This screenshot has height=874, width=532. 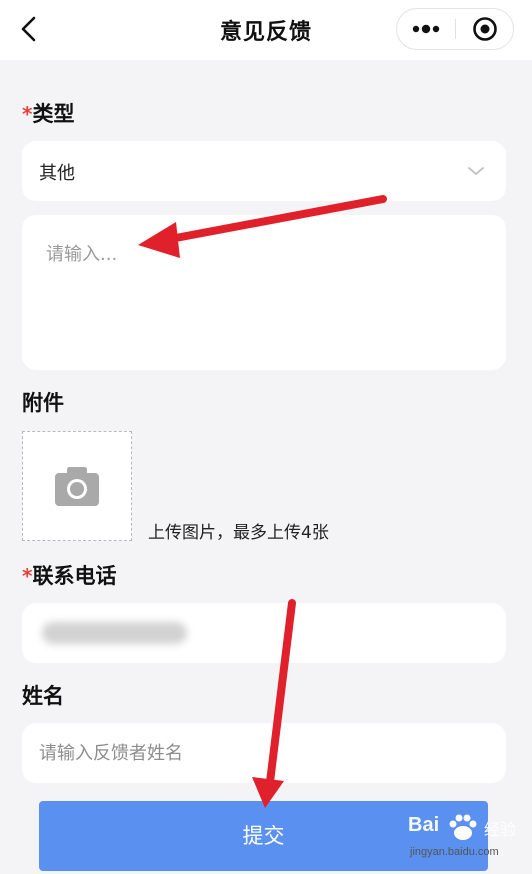 What do you see at coordinates (266, 30) in the screenshot?
I see `navigation-bar: 意见反馈` at bounding box center [266, 30].